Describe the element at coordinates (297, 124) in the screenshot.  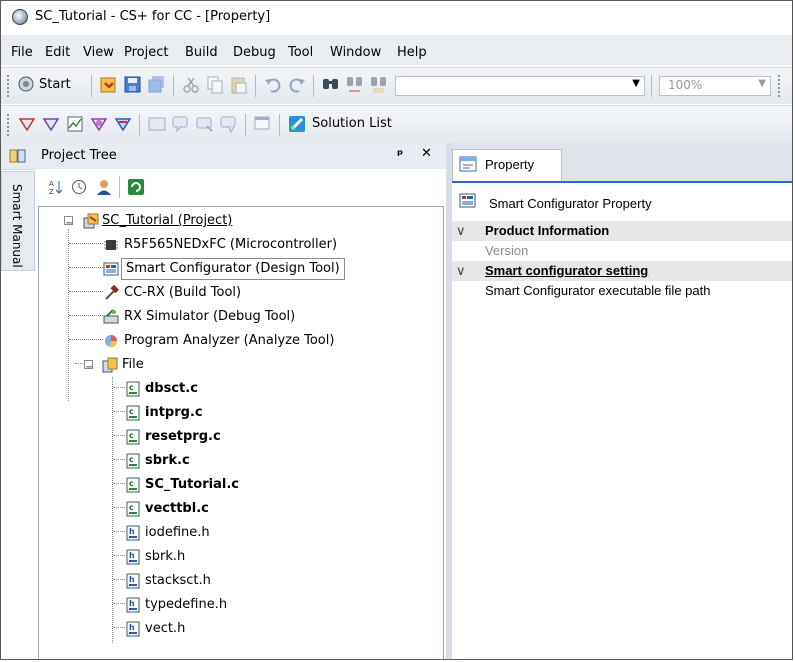
I see `solution-list-icon` at that location.